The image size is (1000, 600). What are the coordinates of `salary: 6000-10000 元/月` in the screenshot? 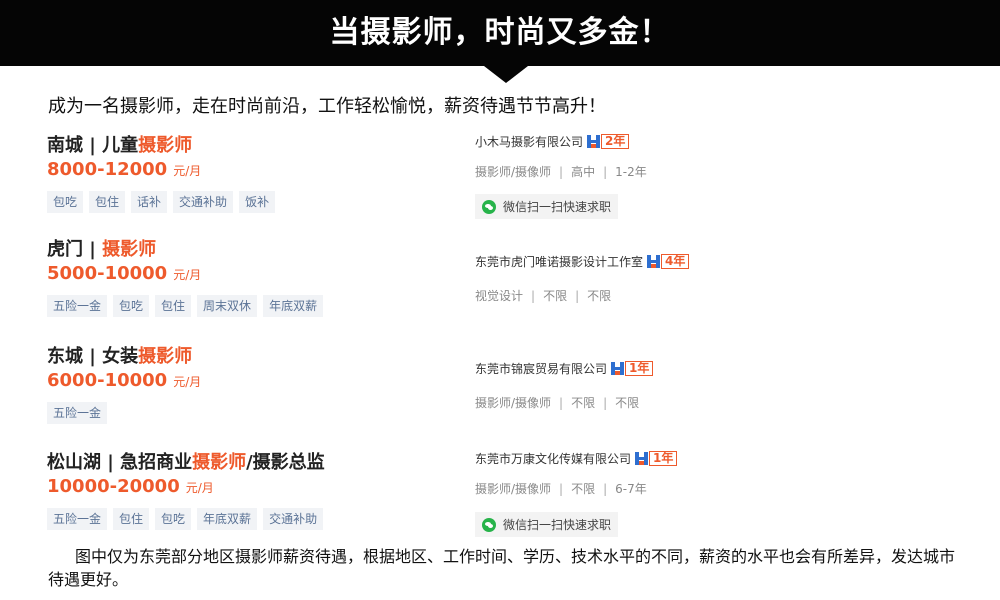 It's located at (124, 380).